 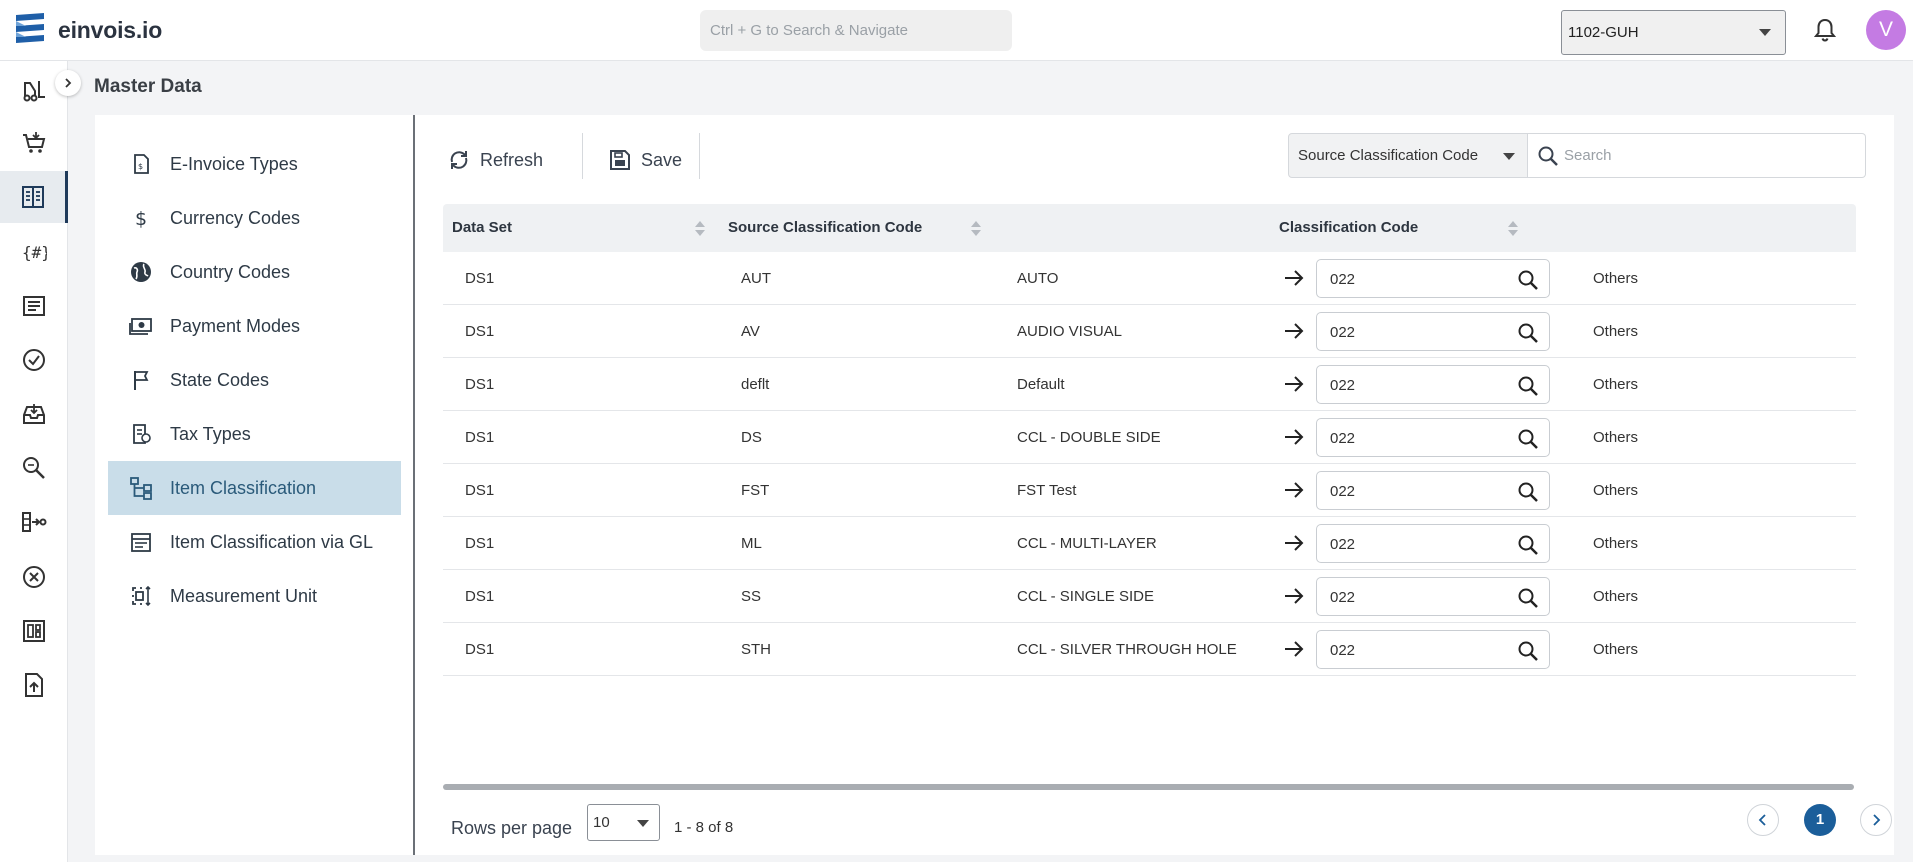 What do you see at coordinates (1149, 437) in the screenshot?
I see `table-row: DS1 DS CCL - DOUBLE SIDE 022 Others` at bounding box center [1149, 437].